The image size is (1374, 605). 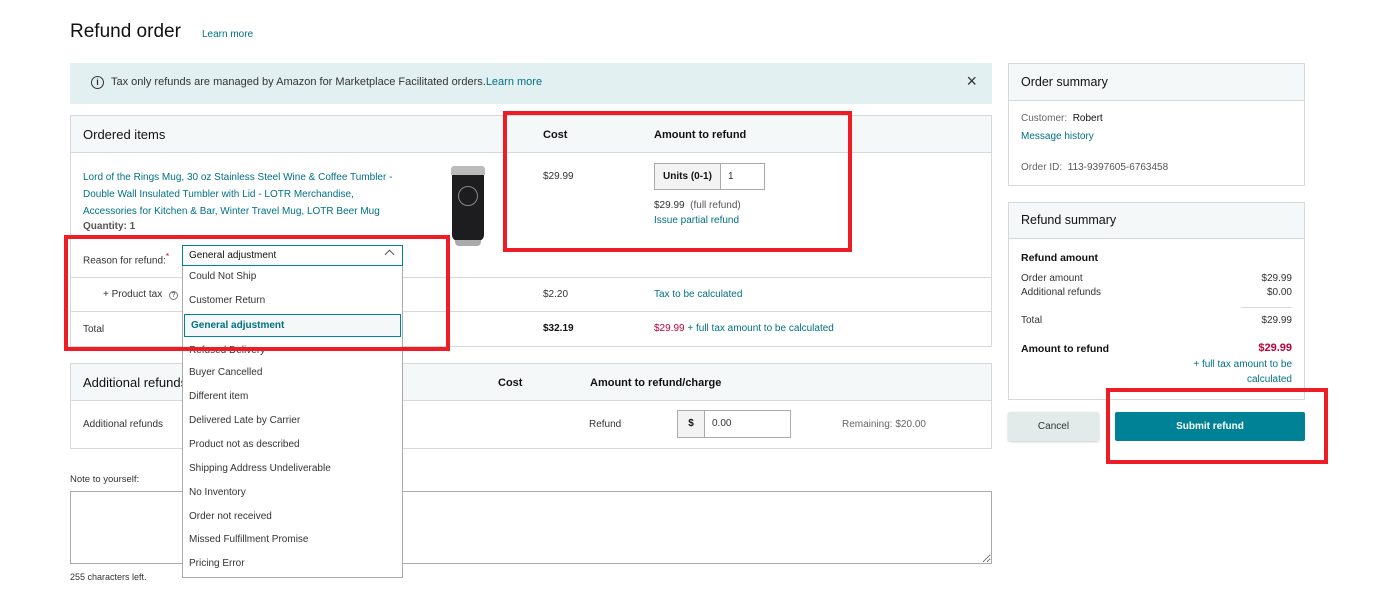 I want to click on reason-option: Could Not Ship, so click(x=292, y=277).